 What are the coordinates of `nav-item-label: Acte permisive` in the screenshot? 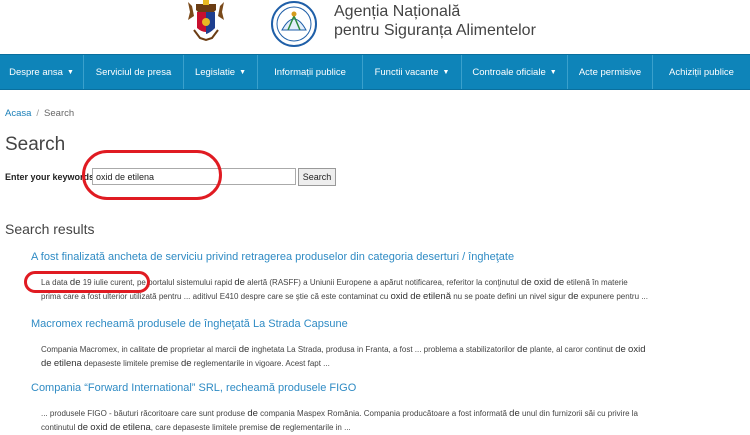 It's located at (610, 72).